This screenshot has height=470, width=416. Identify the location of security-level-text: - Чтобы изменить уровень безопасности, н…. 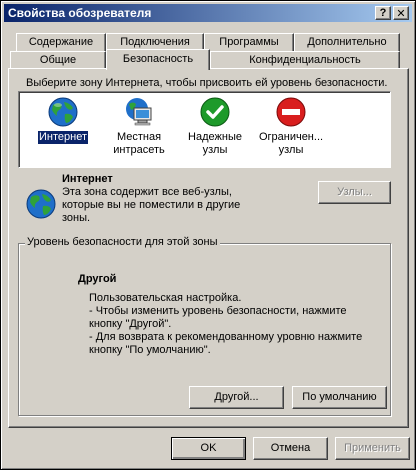
(218, 311).